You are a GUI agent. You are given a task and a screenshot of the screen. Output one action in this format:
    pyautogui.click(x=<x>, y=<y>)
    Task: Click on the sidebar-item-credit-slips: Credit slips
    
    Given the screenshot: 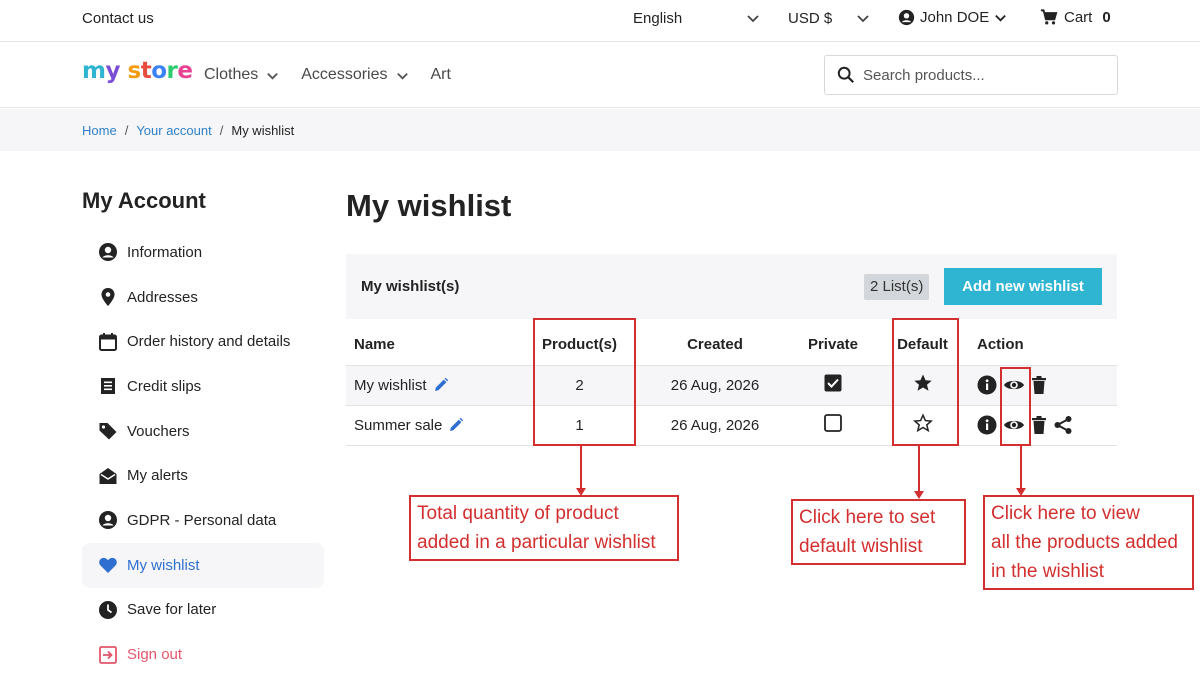 What is the action you would take?
    pyautogui.click(x=203, y=386)
    